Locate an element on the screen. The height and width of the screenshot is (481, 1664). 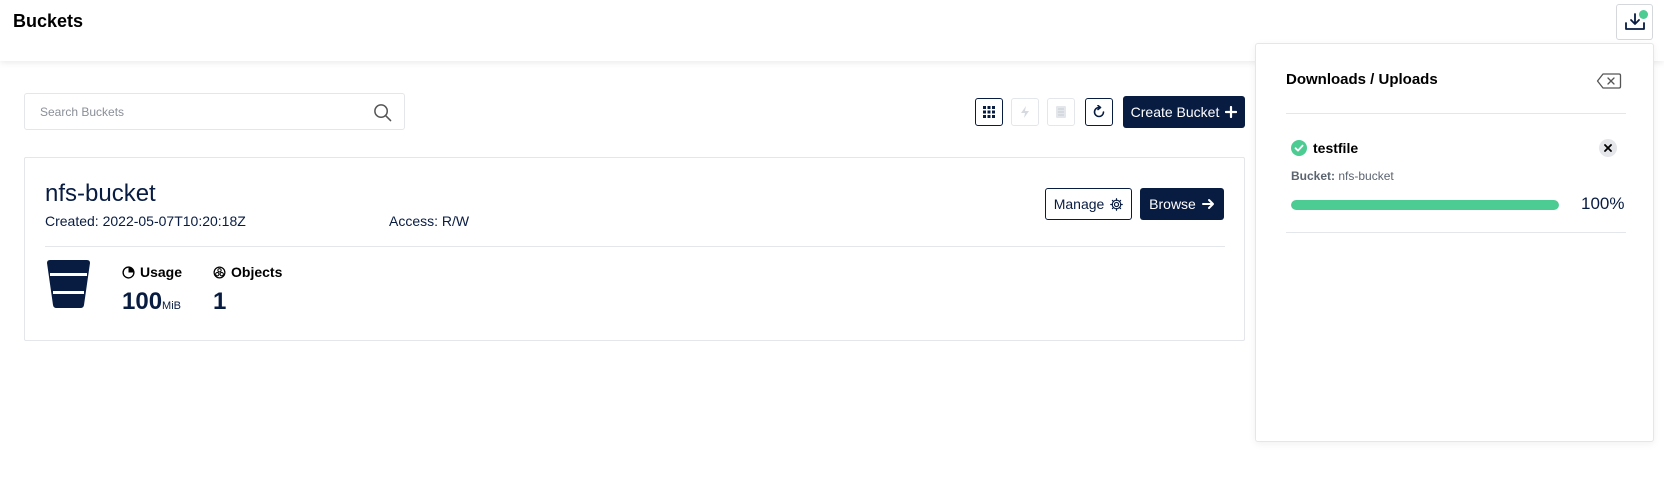
objects-icon is located at coordinates (219, 272).